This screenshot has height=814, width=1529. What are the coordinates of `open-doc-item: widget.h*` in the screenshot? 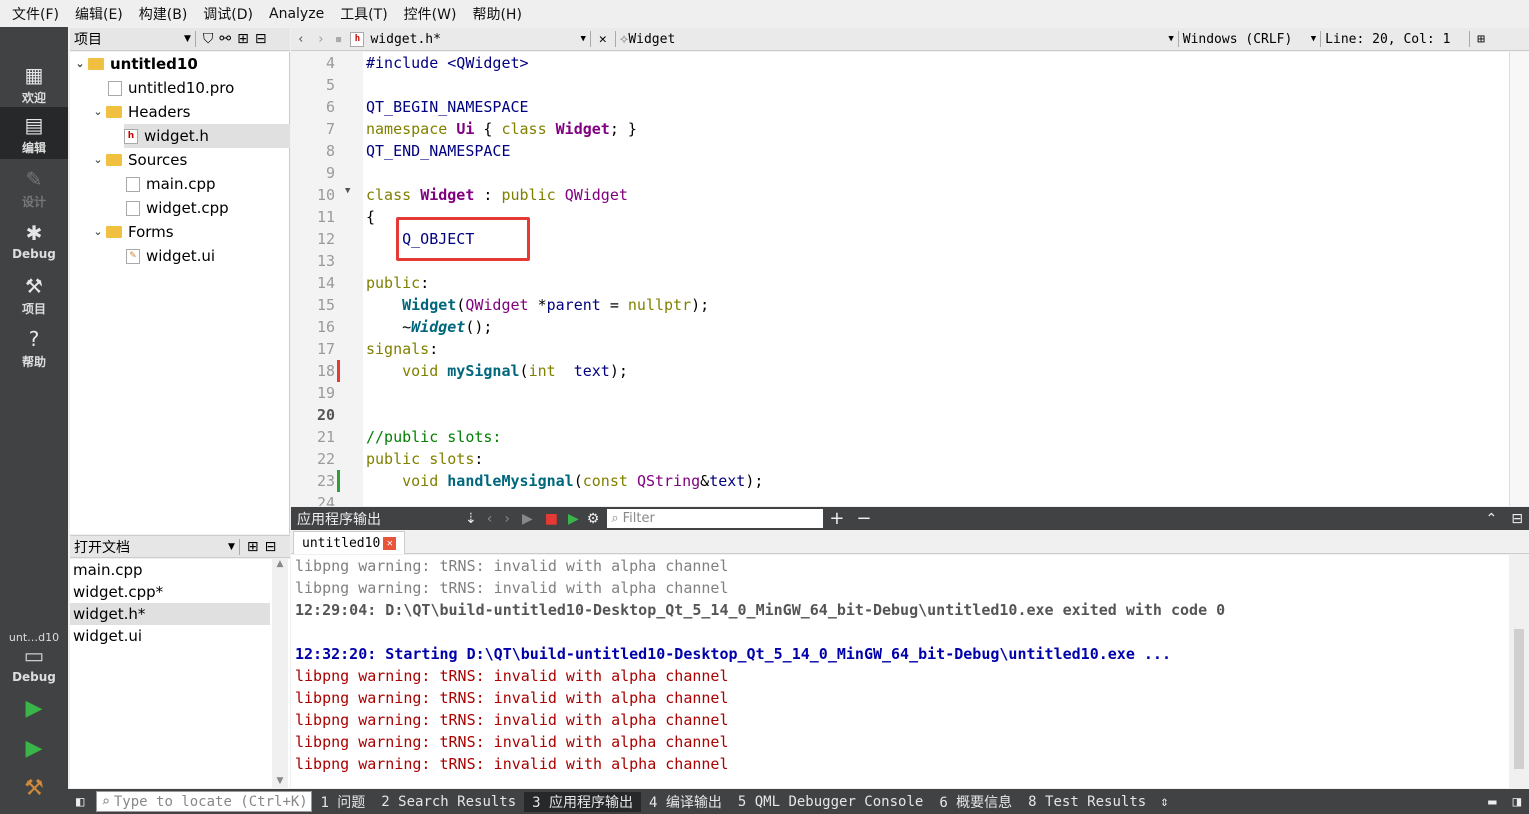 It's located at (170, 614).